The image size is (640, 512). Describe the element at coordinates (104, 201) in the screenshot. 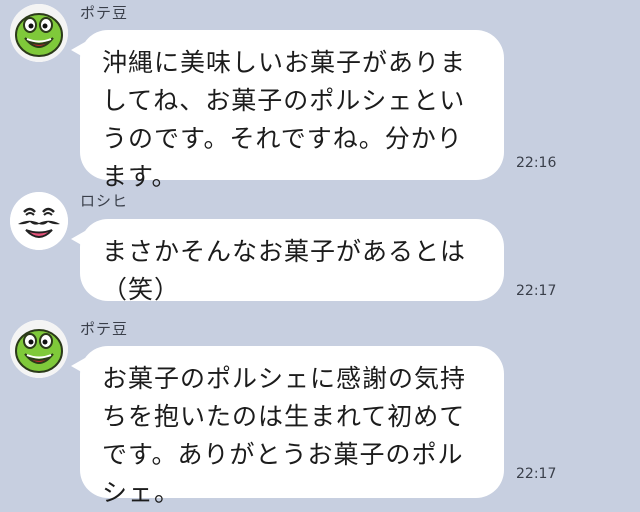

I see `sender-name: ロシヒ` at that location.